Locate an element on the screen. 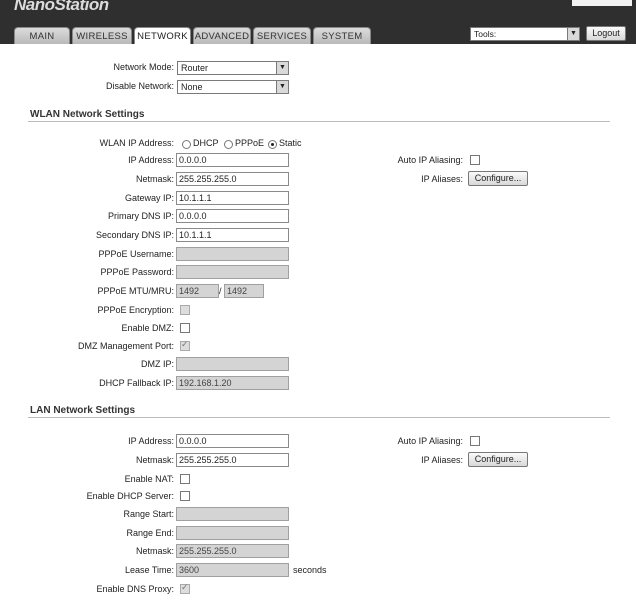  disable-network-label: Disable Network: is located at coordinates (139, 86).